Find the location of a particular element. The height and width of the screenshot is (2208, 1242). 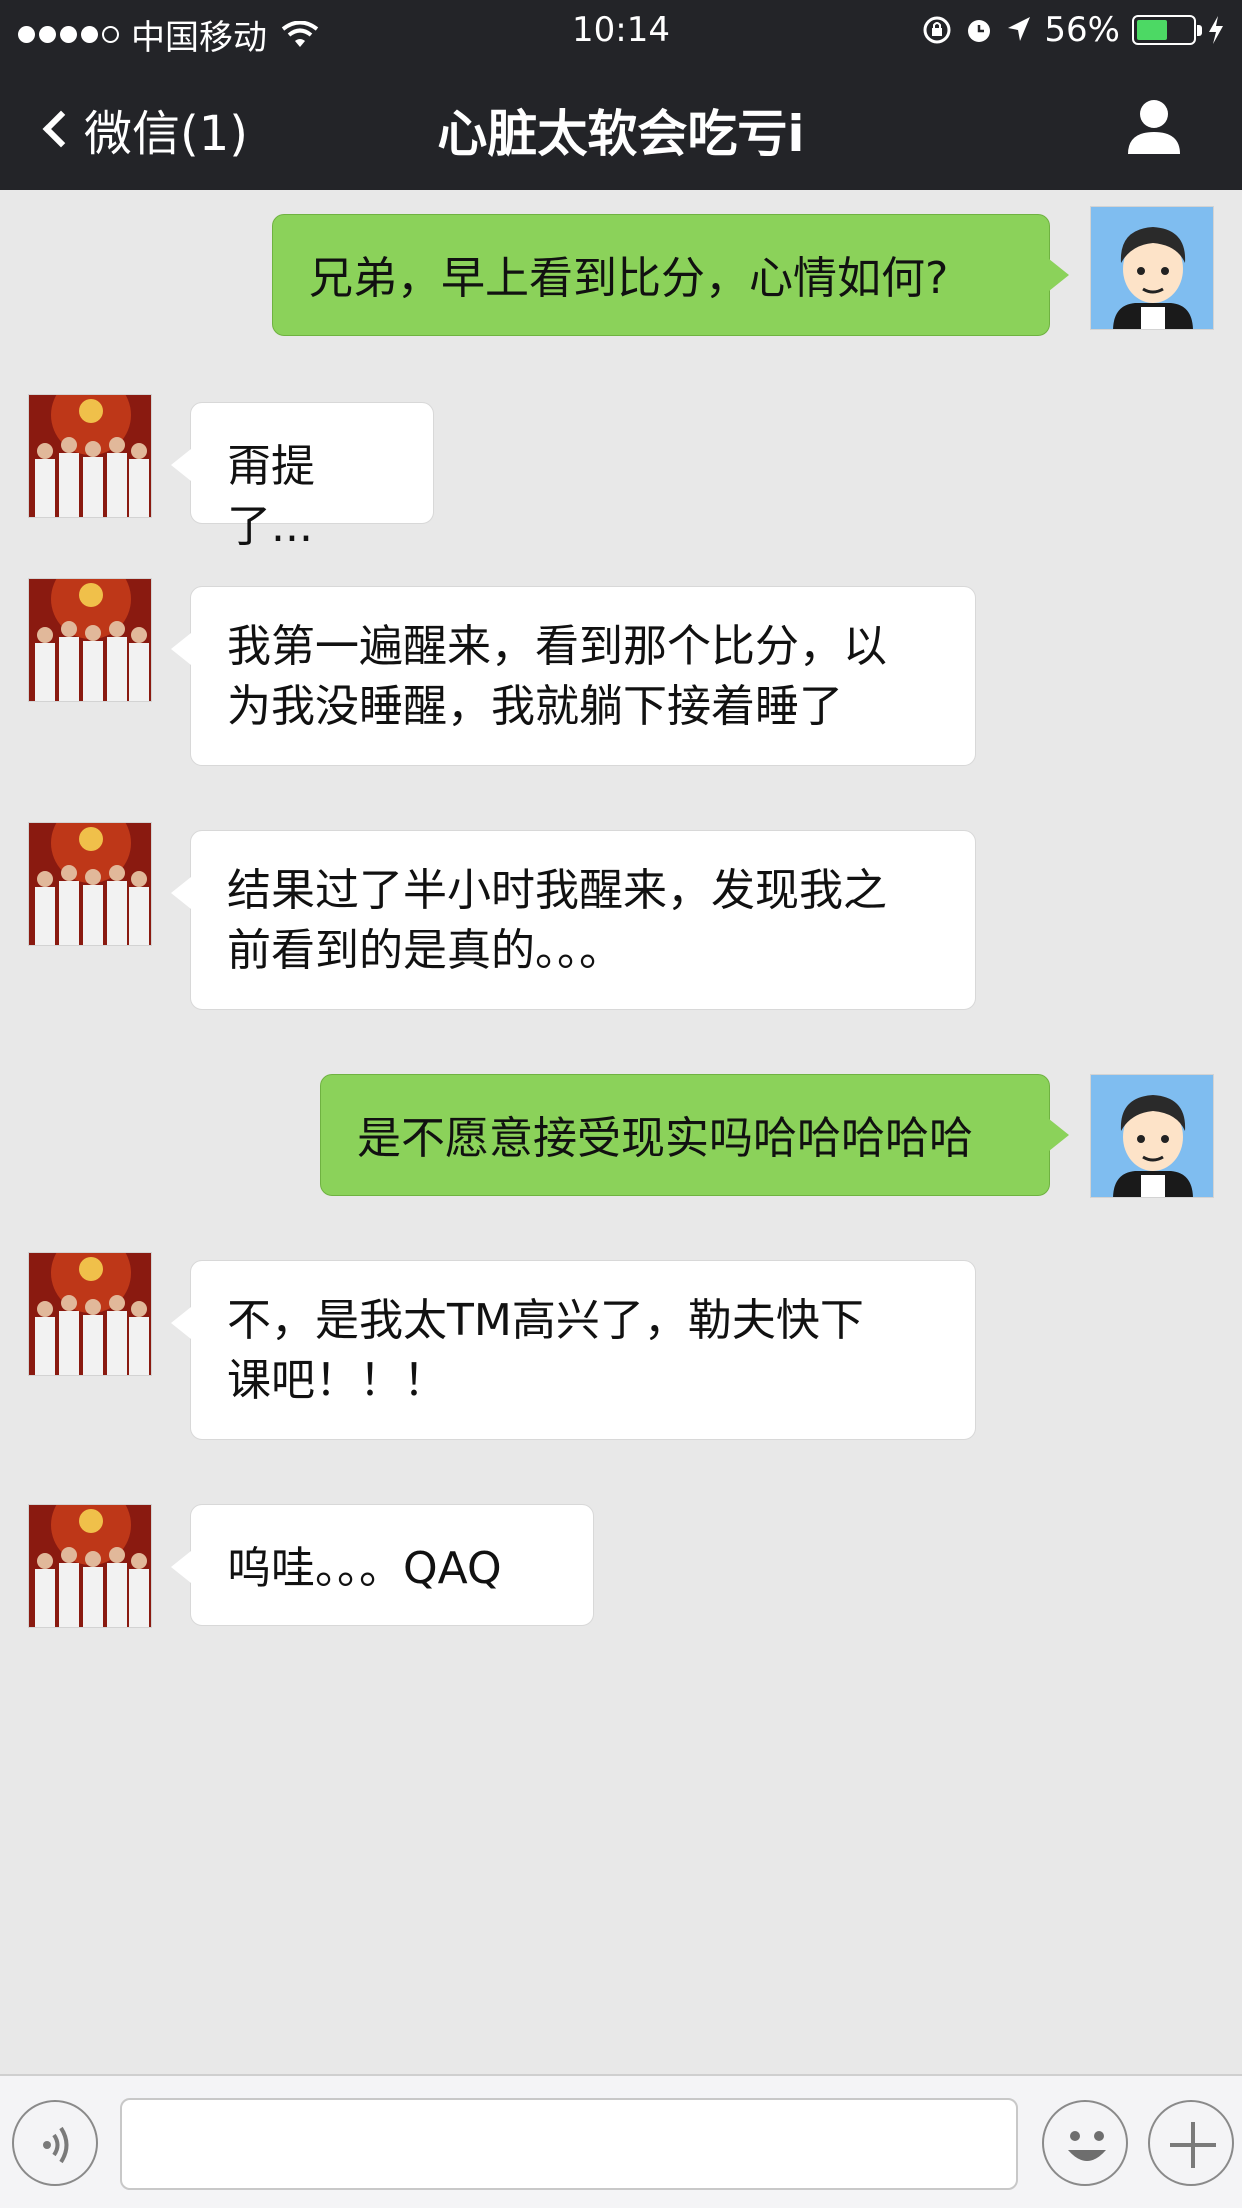

status-bar: 中国移动 10:14 56% is located at coordinates (621, 31).